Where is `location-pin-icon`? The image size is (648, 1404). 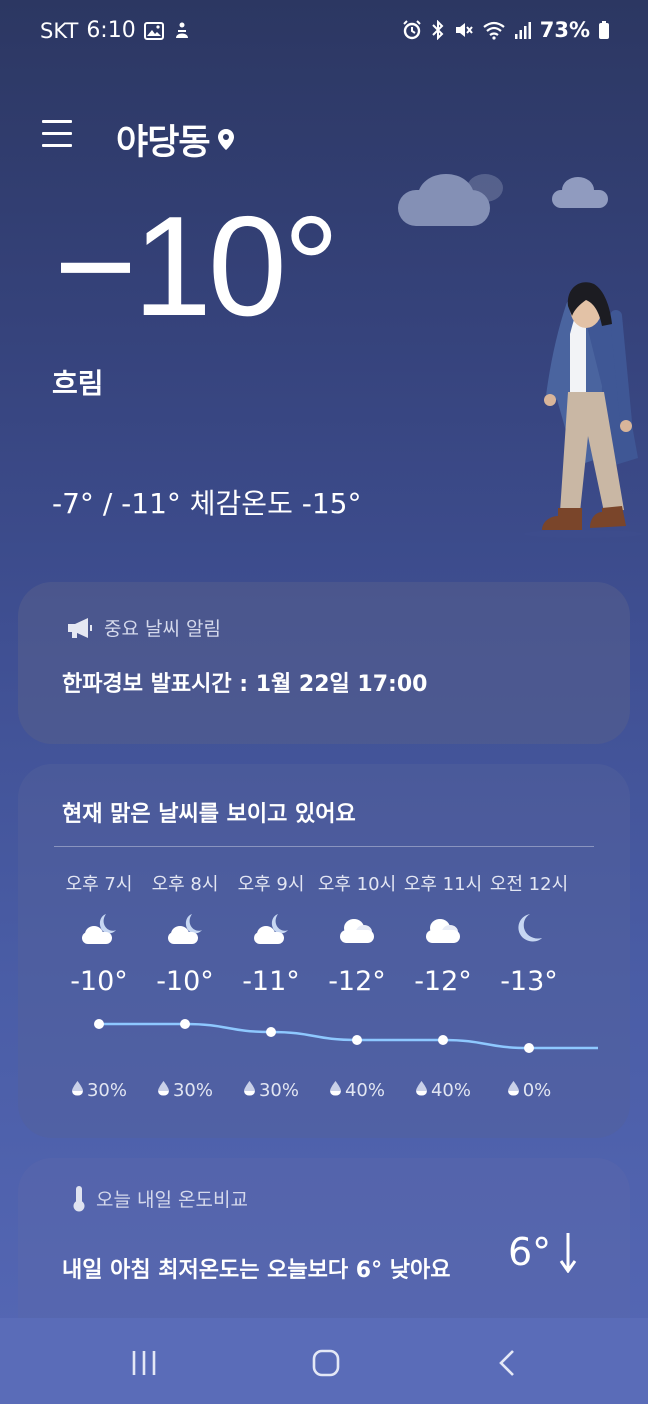
location-pin-icon is located at coordinates (225, 139).